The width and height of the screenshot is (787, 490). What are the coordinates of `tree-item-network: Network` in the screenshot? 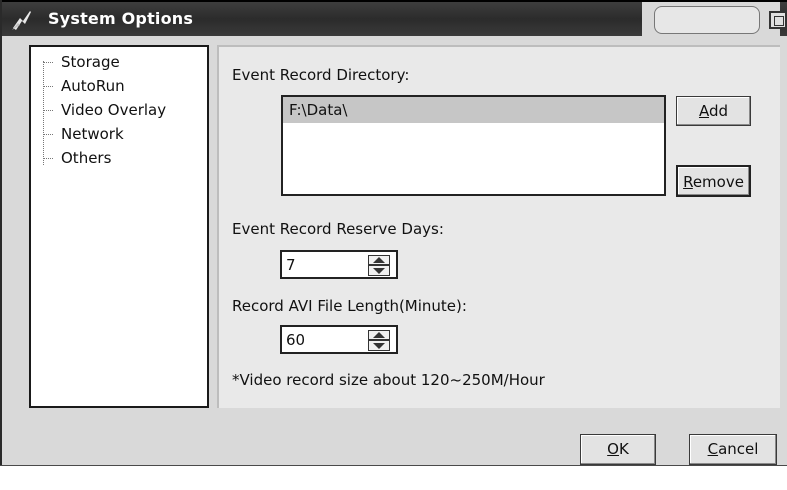 It's located at (119, 135).